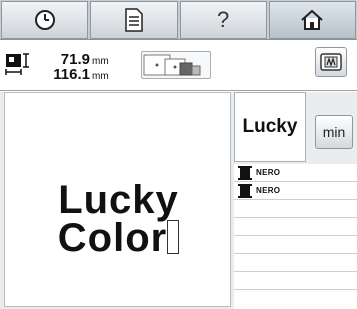 The image size is (357, 309). I want to click on embroidery-view-button, so click(331, 62).